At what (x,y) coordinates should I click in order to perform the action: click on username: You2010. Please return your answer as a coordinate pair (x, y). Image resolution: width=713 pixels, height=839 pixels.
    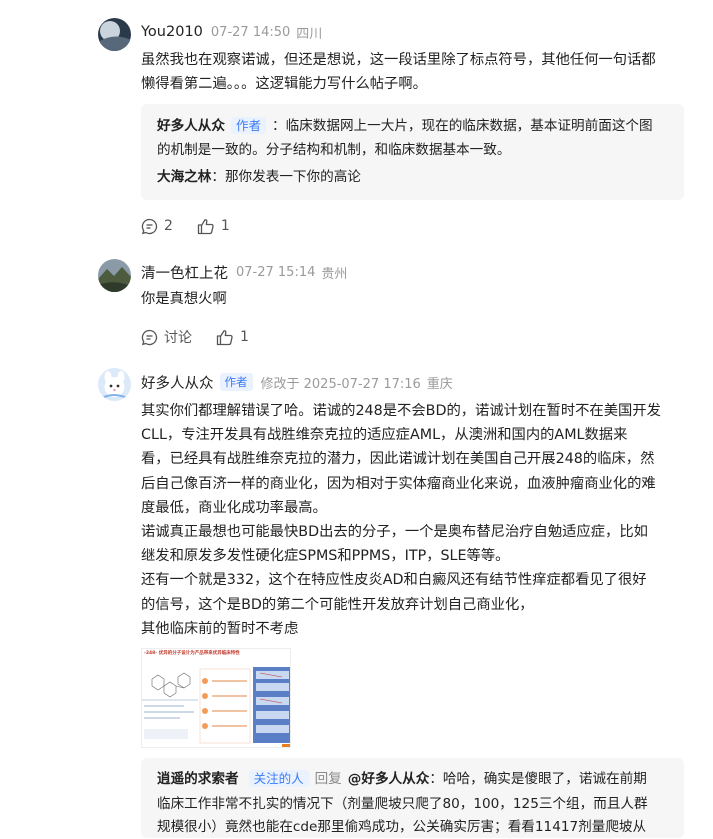
    Looking at the image, I should click on (172, 32).